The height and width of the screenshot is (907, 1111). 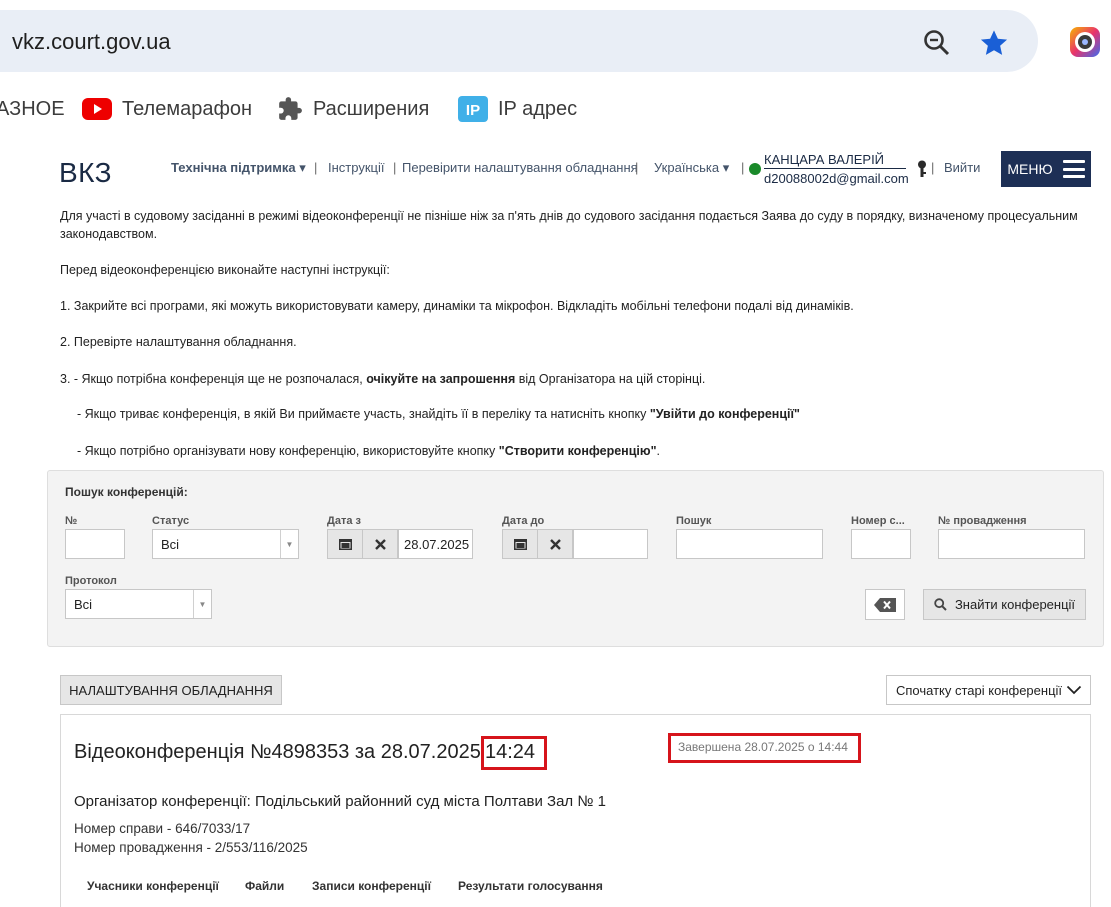 I want to click on date-to-label: Дата до, so click(x=523, y=521).